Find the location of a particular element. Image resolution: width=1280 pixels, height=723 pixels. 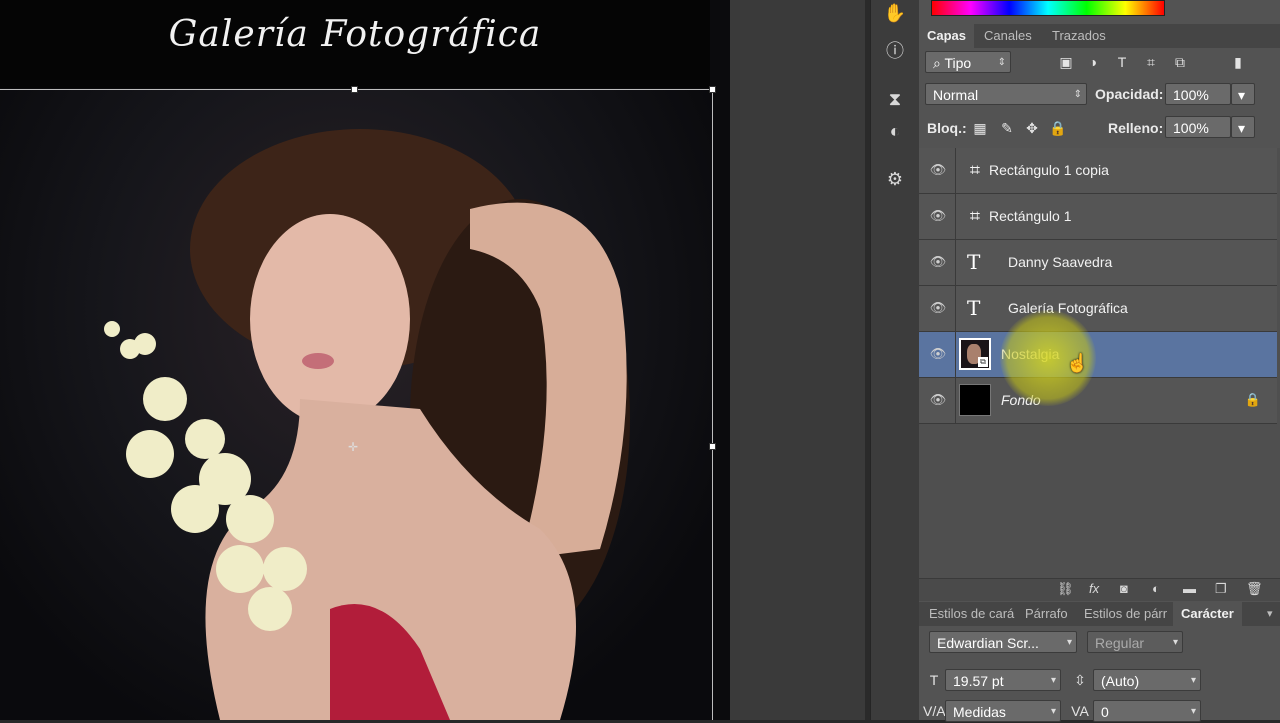

transform-handle-top-center is located at coordinates (354, 89).